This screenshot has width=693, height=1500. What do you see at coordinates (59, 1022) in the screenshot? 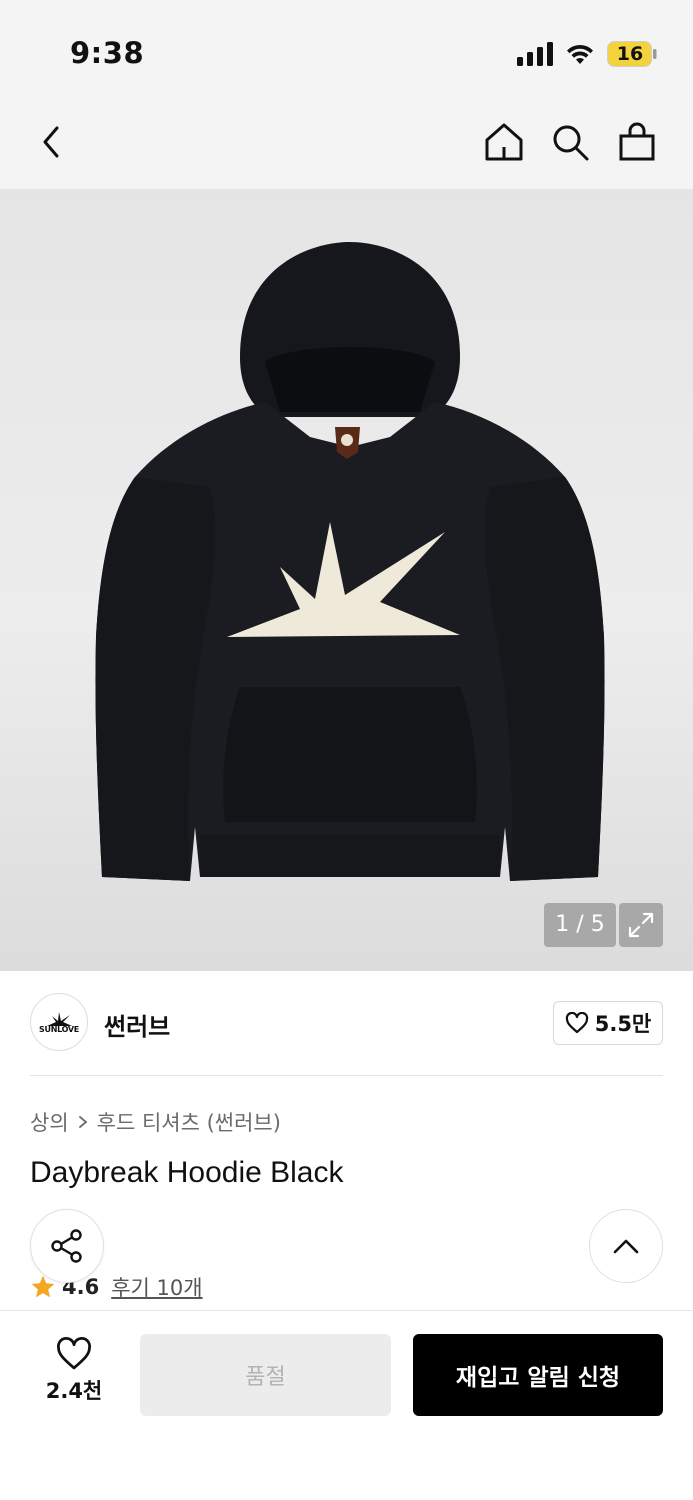
I see `brand-logo: SUNLOVE` at bounding box center [59, 1022].